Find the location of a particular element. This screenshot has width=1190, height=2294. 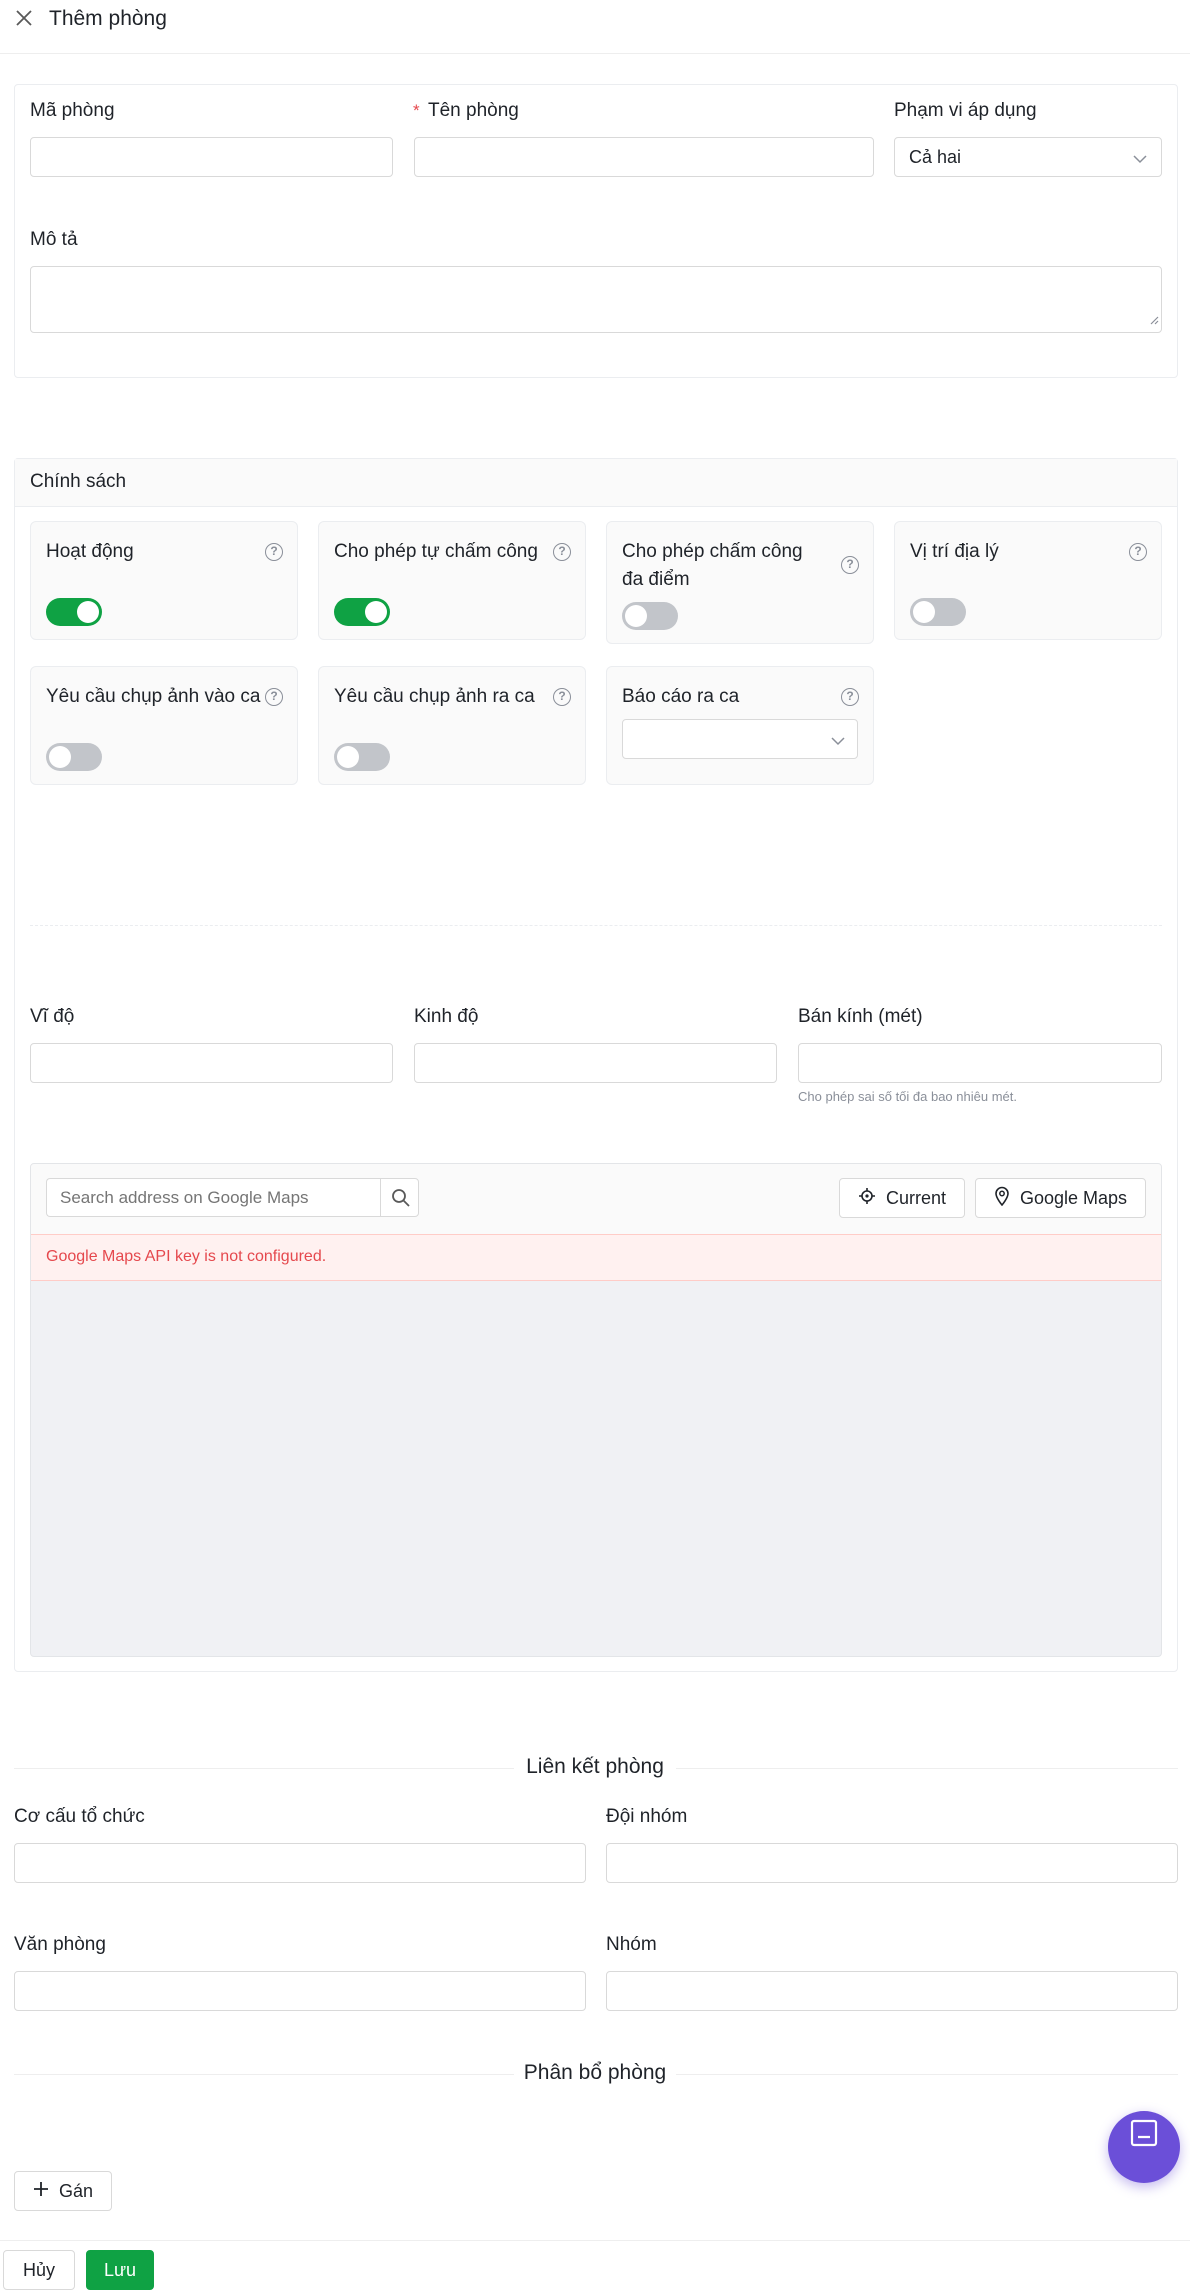

cancel-label: Hủy is located at coordinates (38, 2269).